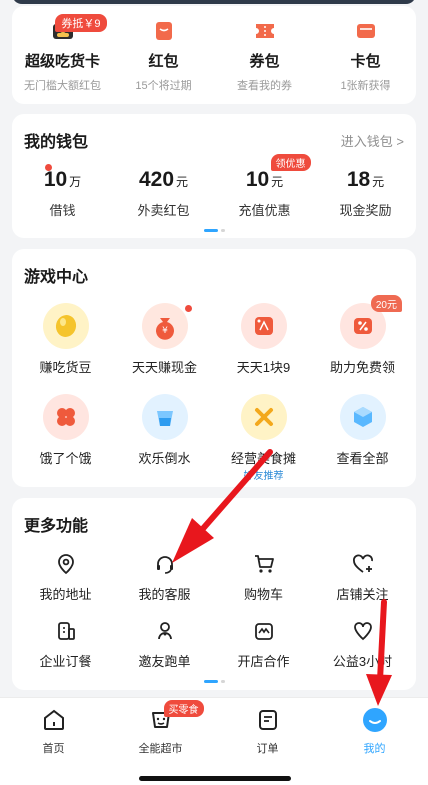  Describe the element at coordinates (65, 644) in the screenshot. I see `function-item: 企业订餐` at that location.